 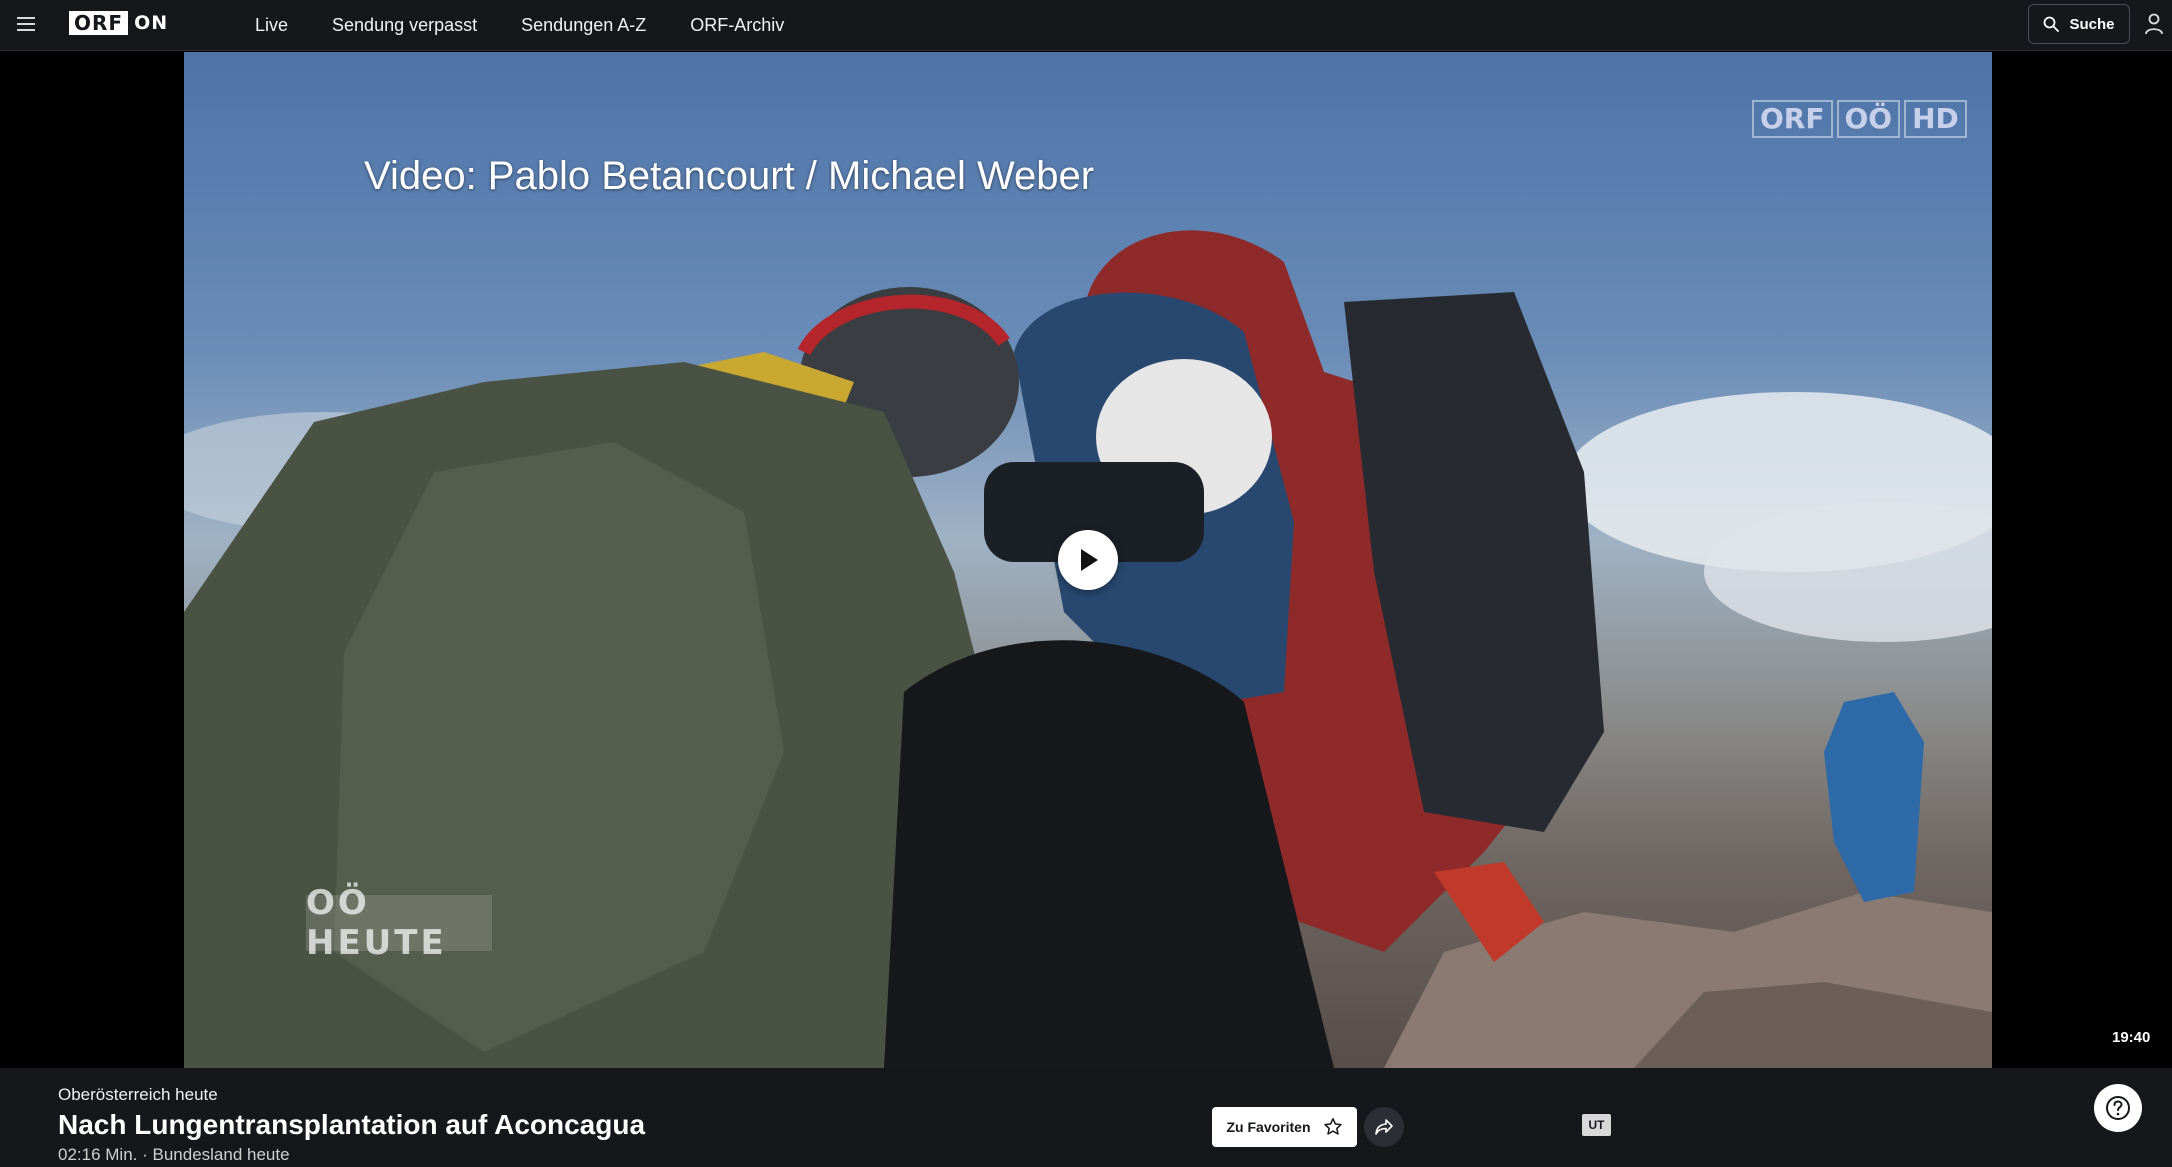 I want to click on nav-item-sendungen-a-z: Sendungen A-Z, so click(x=583, y=25).